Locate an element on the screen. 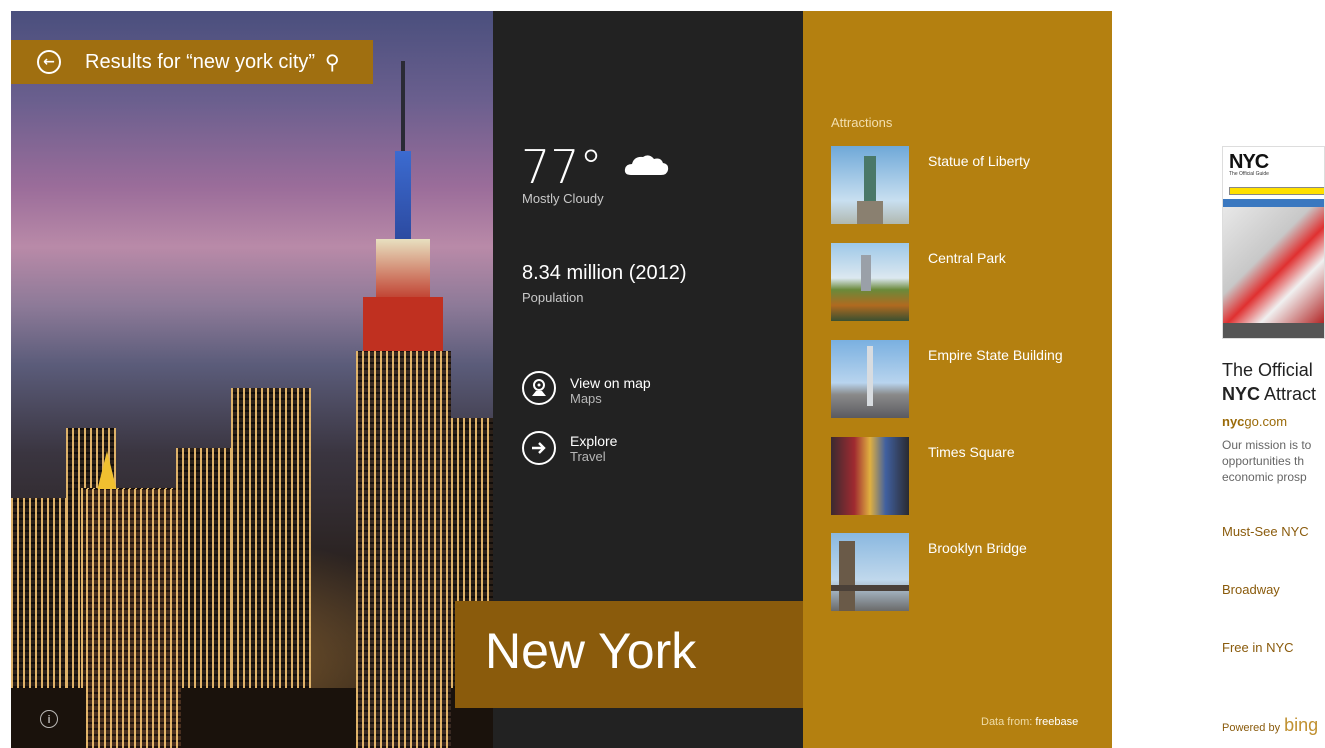 The height and width of the screenshot is (748, 1325). info-icon: i is located at coordinates (49, 719).